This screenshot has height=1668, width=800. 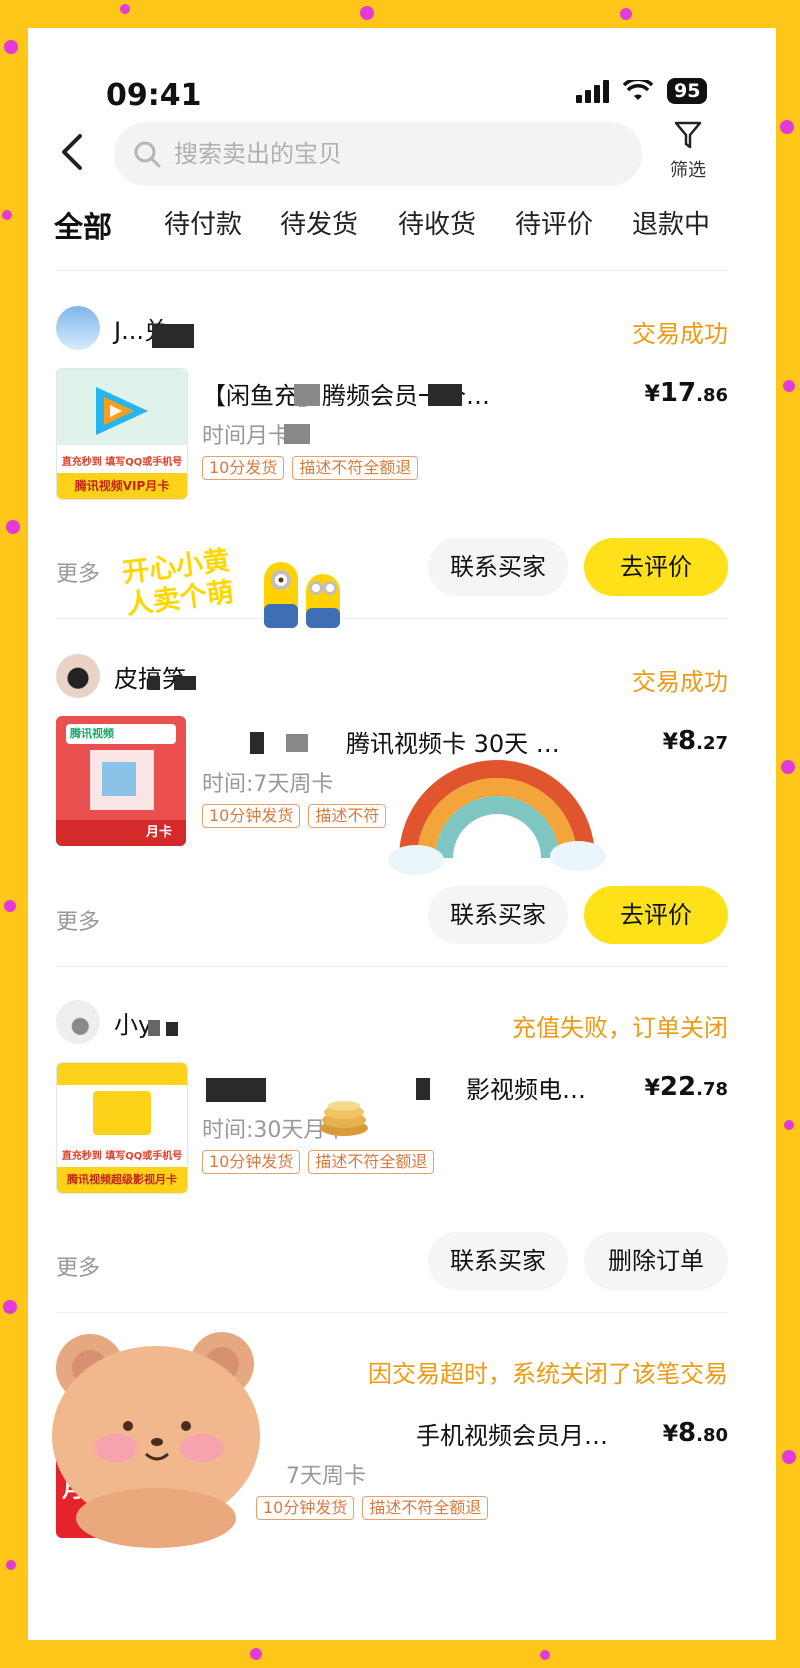 I want to click on minion-icon, so click(x=302, y=595).